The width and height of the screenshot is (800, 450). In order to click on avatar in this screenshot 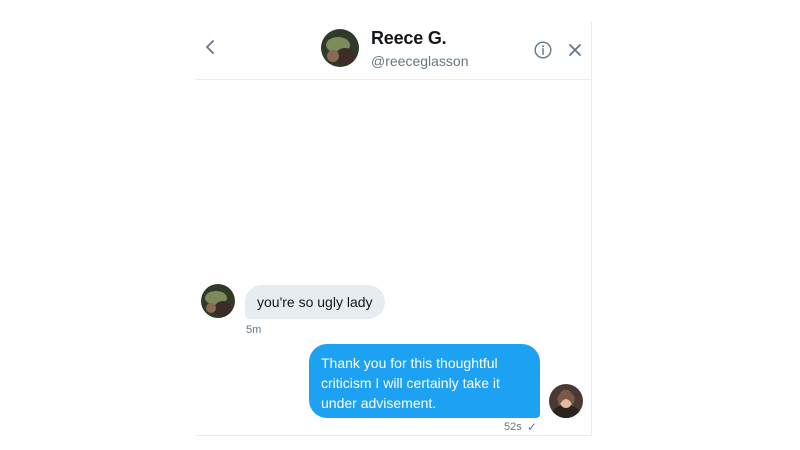, I will do `click(340, 48)`.